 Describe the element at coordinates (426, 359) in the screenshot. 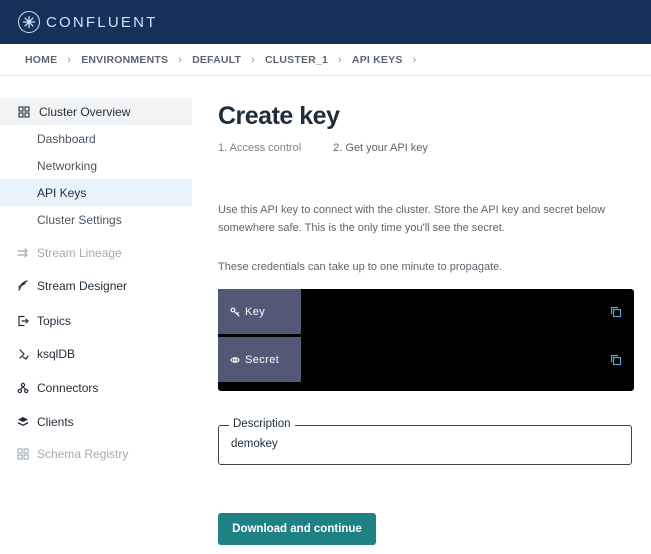

I see `credential-row-secret: Secret` at that location.